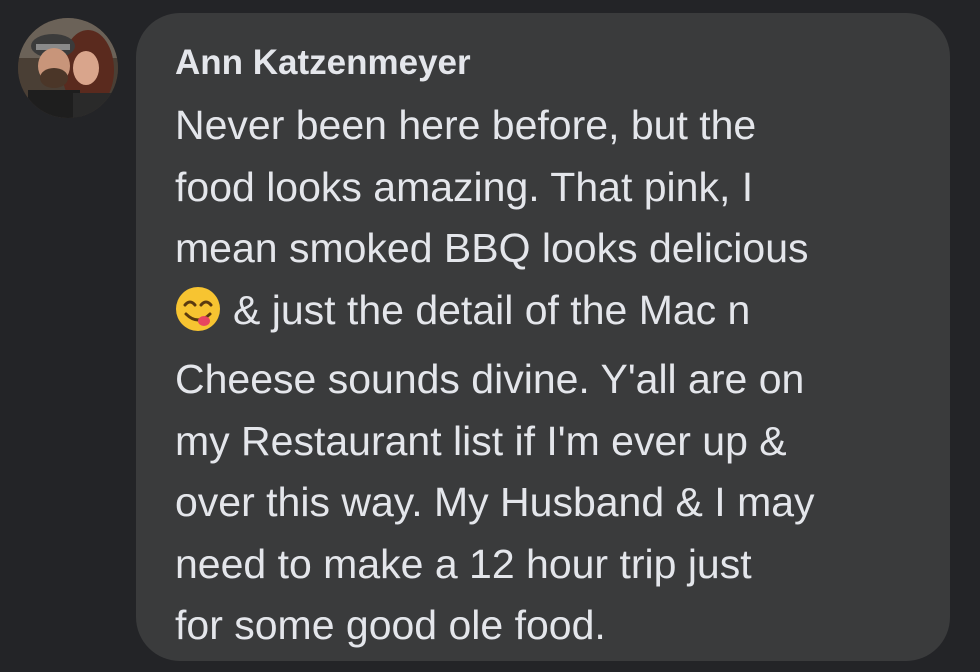  Describe the element at coordinates (492, 309) in the screenshot. I see `comment-line-text: & just the detail of the Mac n` at that location.